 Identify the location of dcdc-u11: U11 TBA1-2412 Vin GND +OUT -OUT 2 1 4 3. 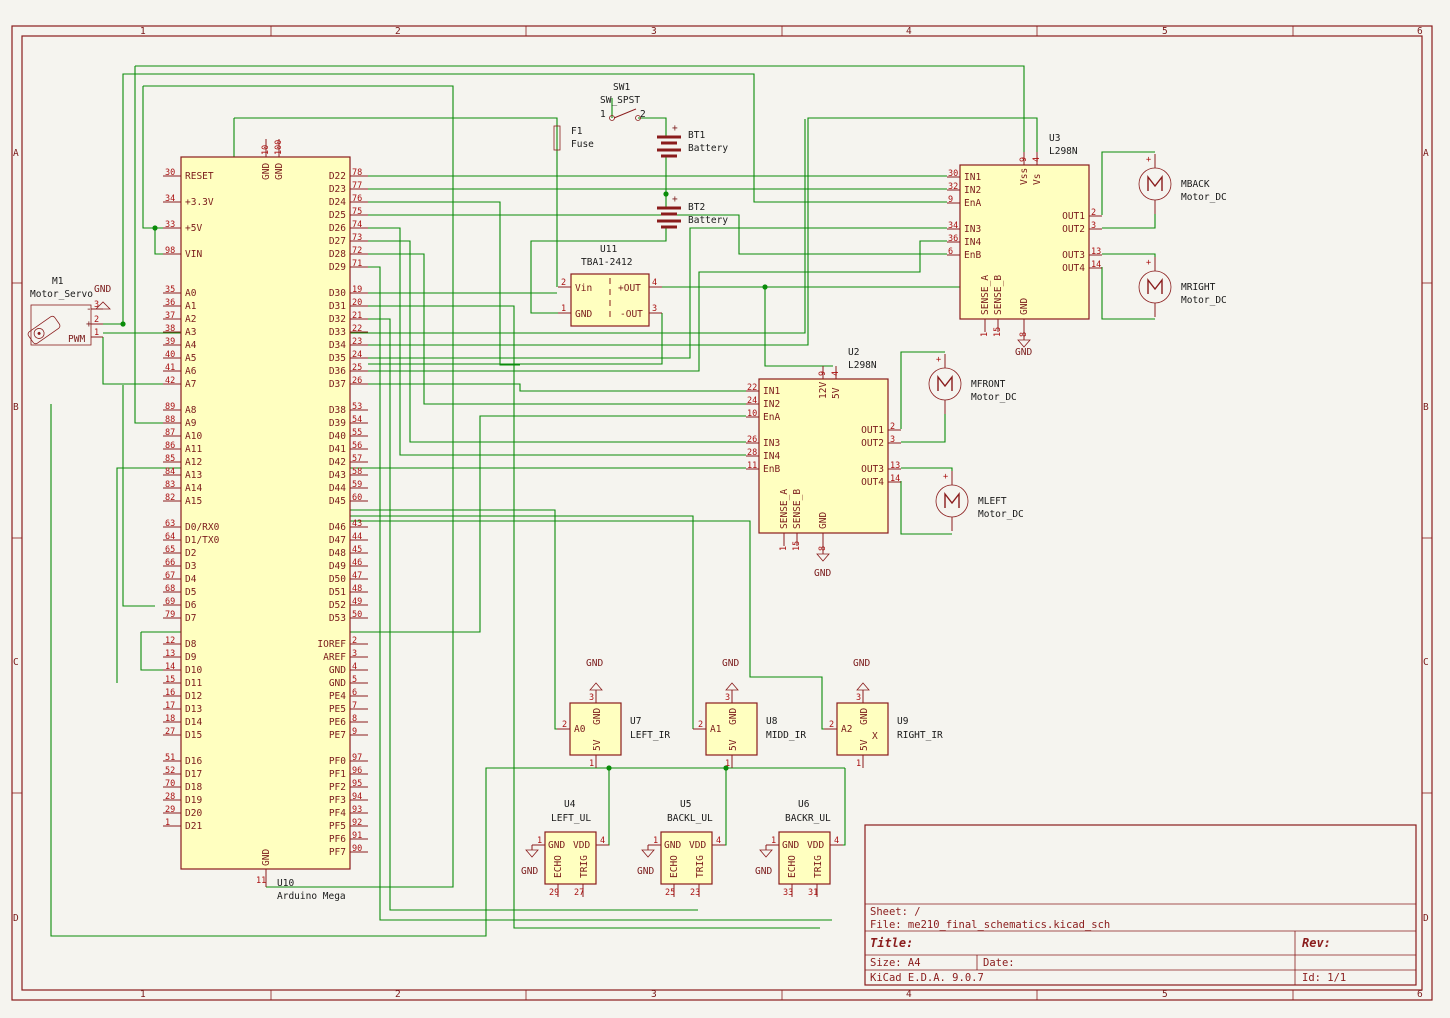
(610, 285).